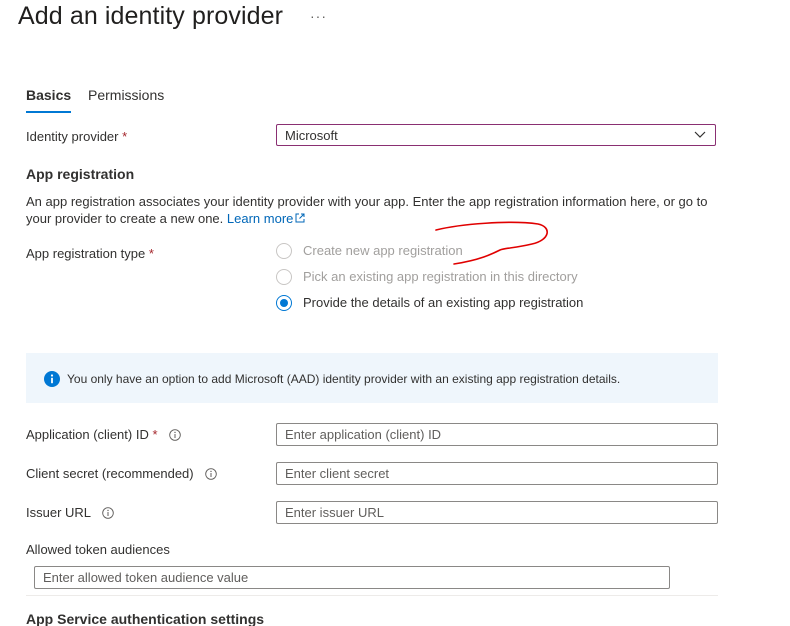 This screenshot has height=626, width=790. What do you see at coordinates (318, 16) in the screenshot?
I see `more-options-button: ···` at bounding box center [318, 16].